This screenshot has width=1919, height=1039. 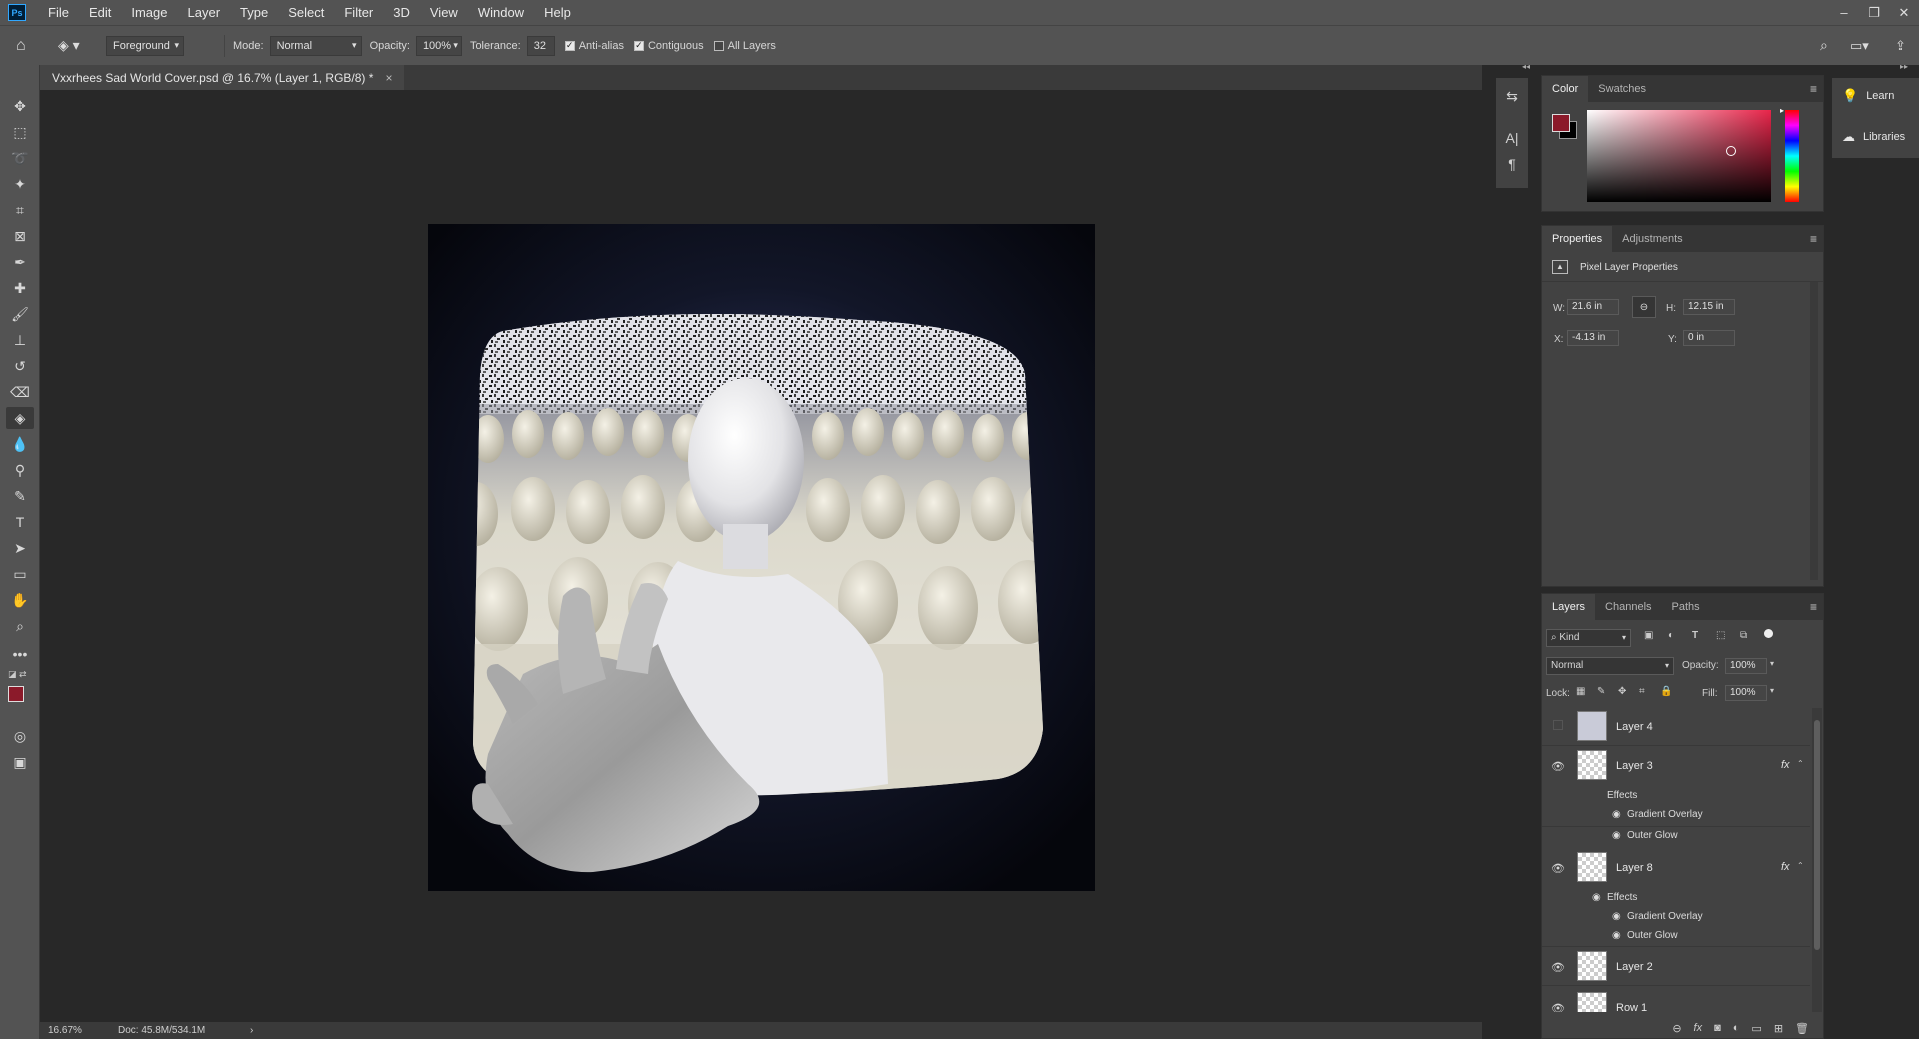 I want to click on tab-properties: Properties, so click(x=1577, y=239).